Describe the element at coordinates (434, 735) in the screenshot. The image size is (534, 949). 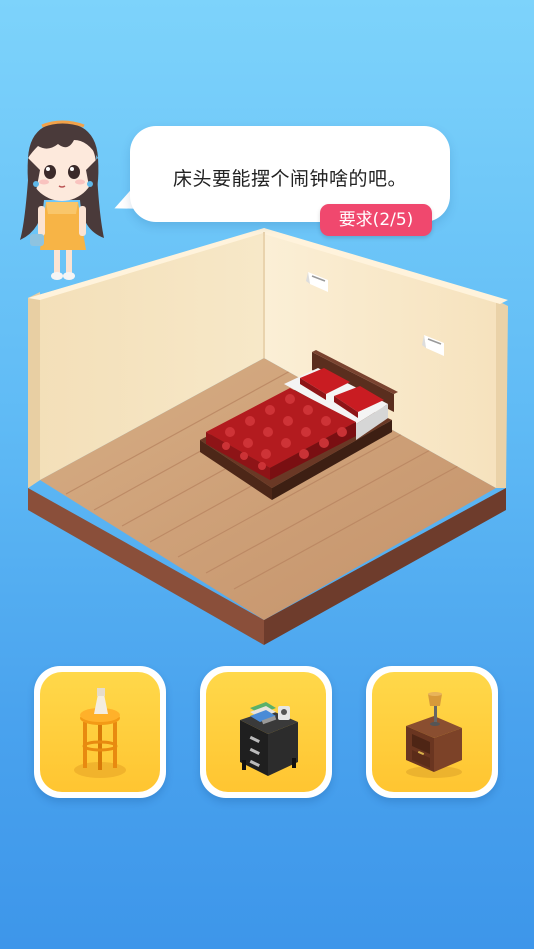
I see `wooden-nightstand-icon` at that location.